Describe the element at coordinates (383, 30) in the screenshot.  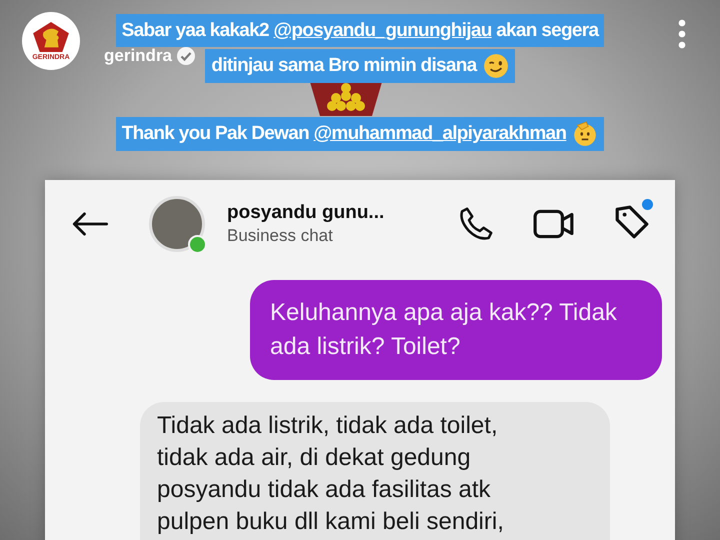
I see `mention-link: @posyandu_gununghijau` at that location.